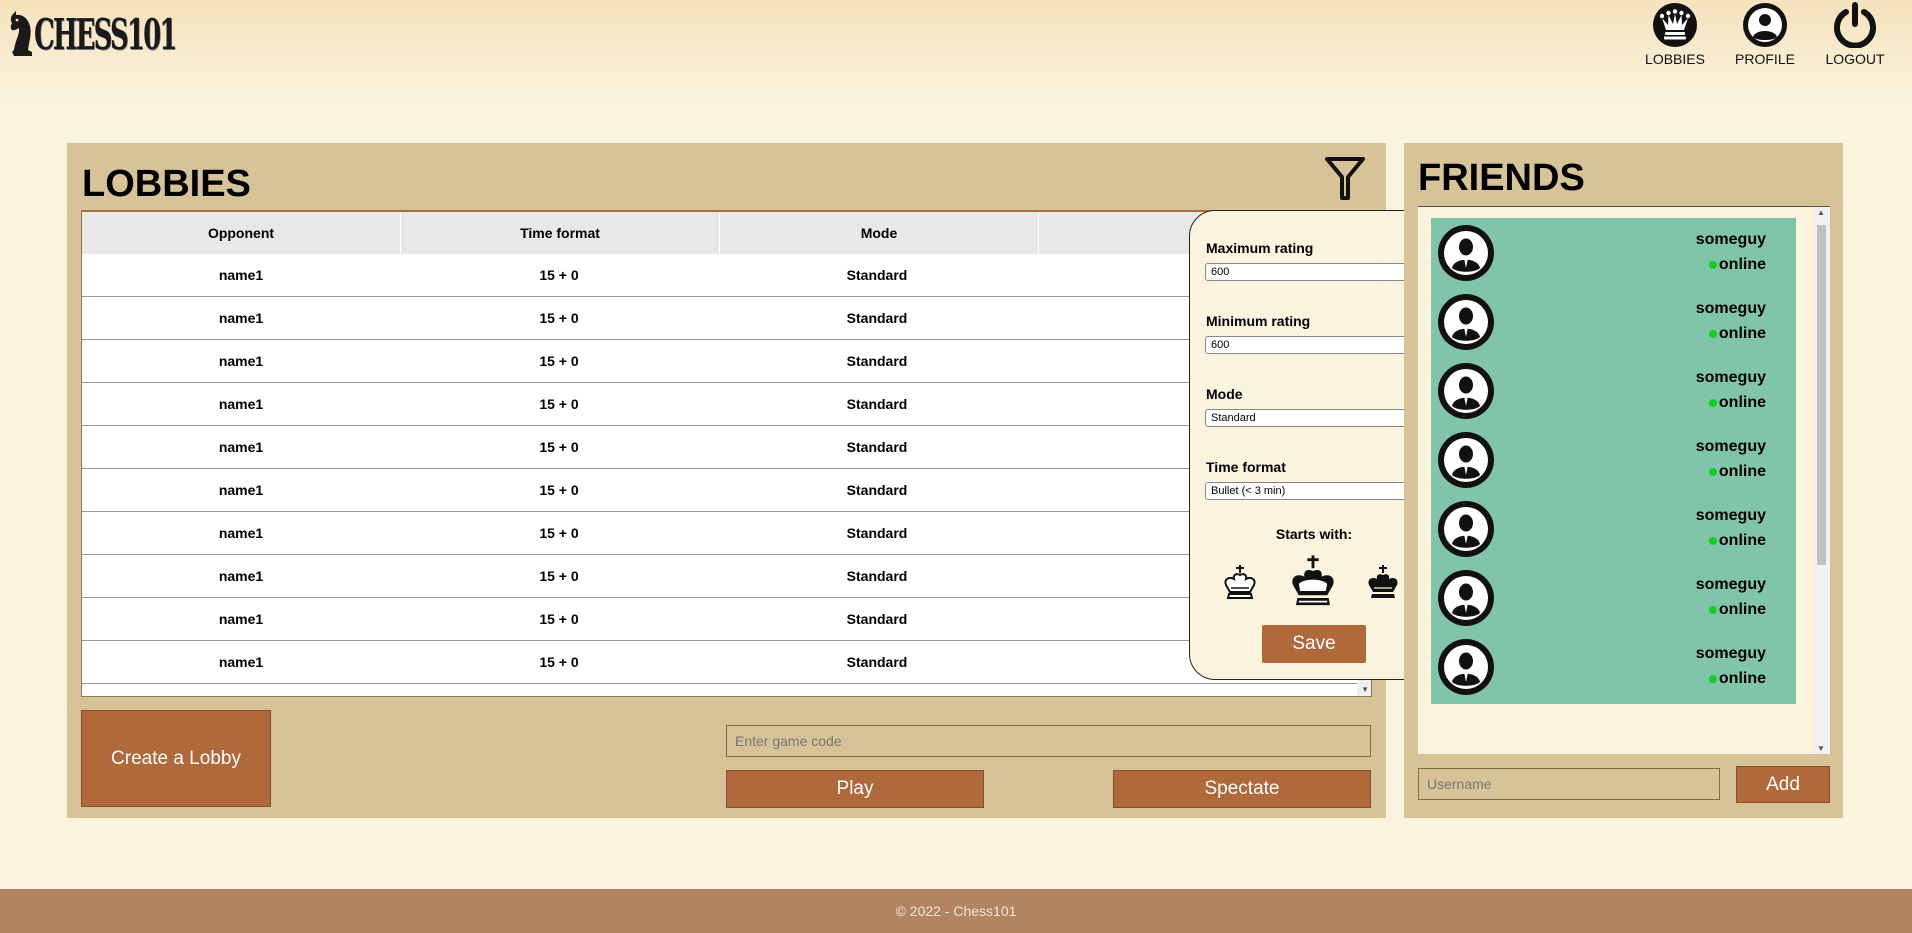 This screenshot has height=933, width=1912. What do you see at coordinates (1459, 784) in the screenshot?
I see `username-placeholder: Username` at bounding box center [1459, 784].